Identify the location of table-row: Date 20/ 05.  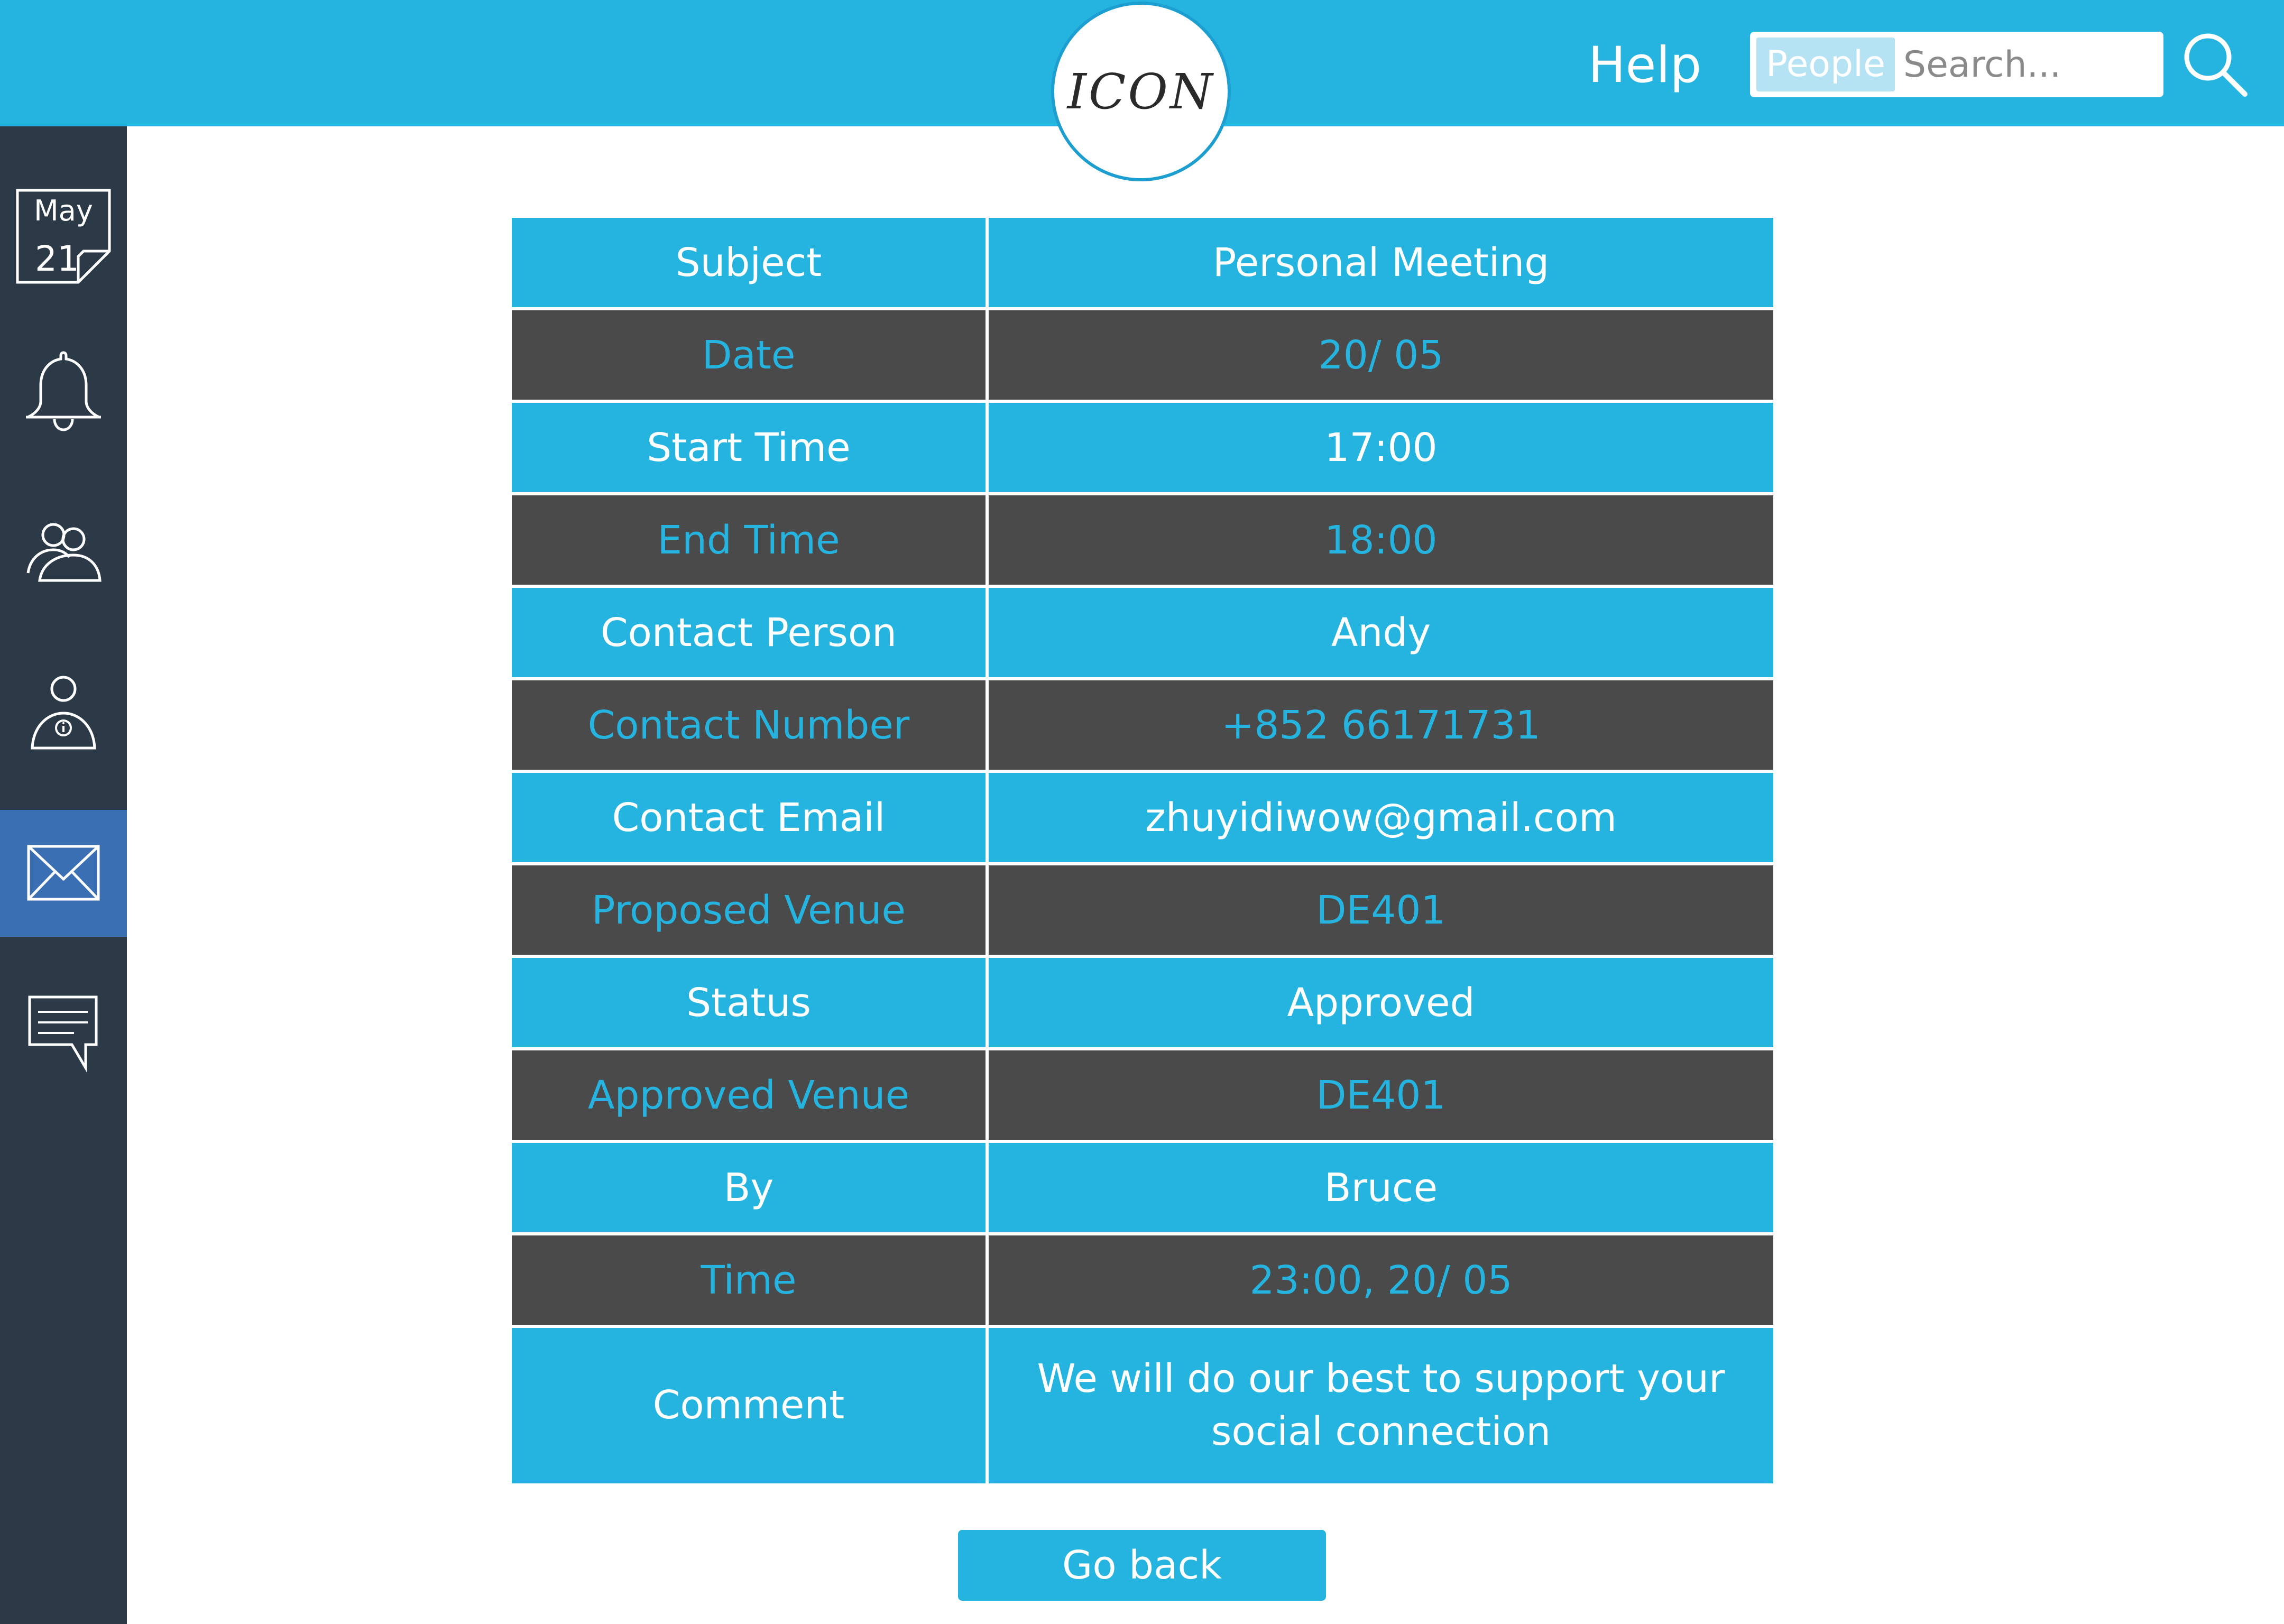
(1142, 355).